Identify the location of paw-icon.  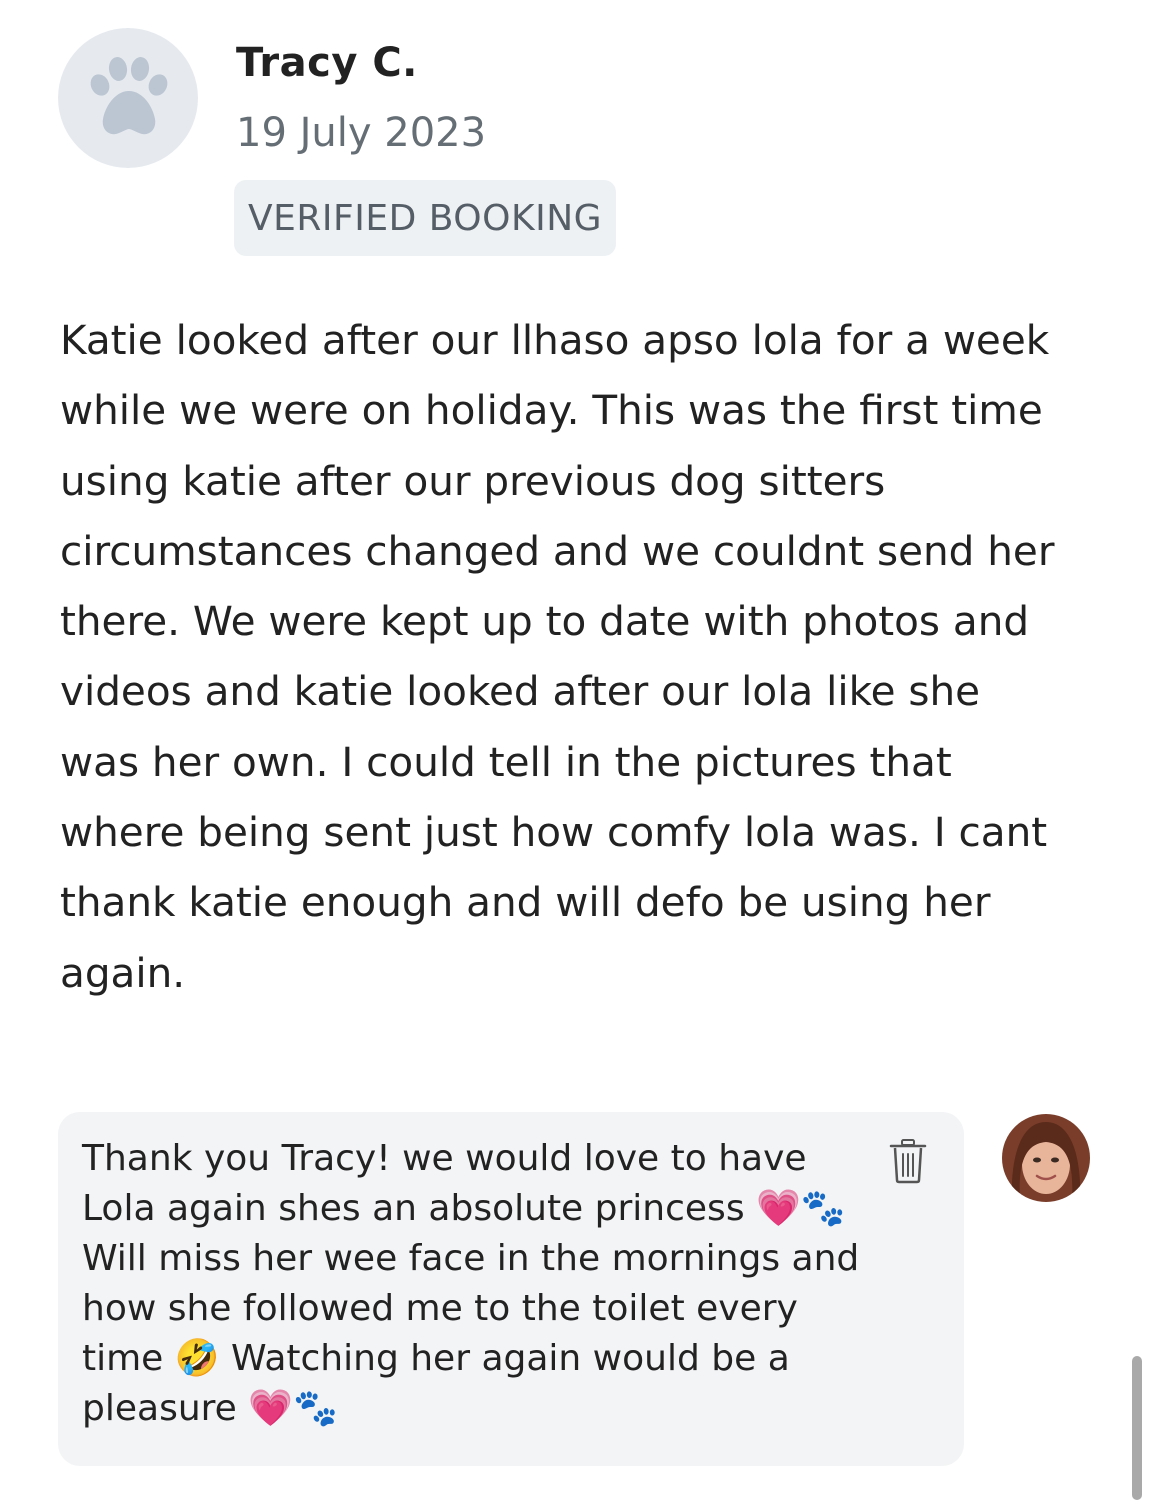
(129, 96).